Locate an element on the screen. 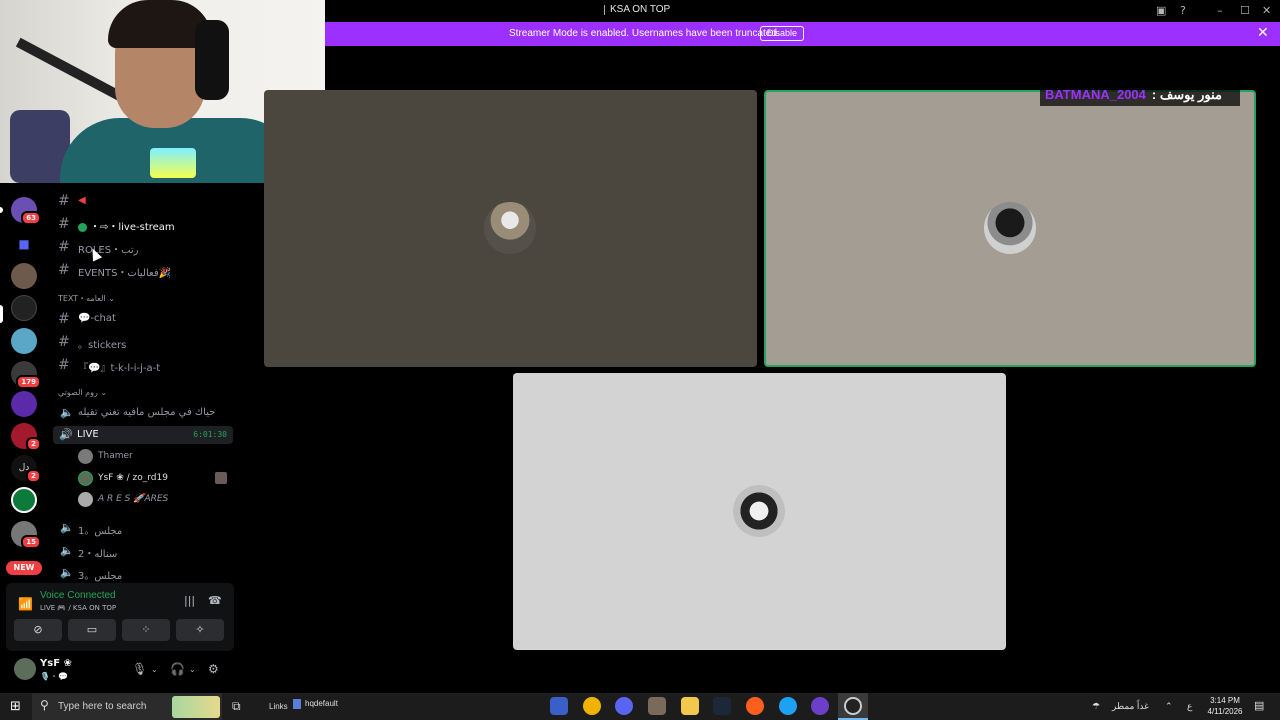 This screenshot has width=1280, height=720. category-voice: روم الصوتي ⌄ is located at coordinates (82, 392).